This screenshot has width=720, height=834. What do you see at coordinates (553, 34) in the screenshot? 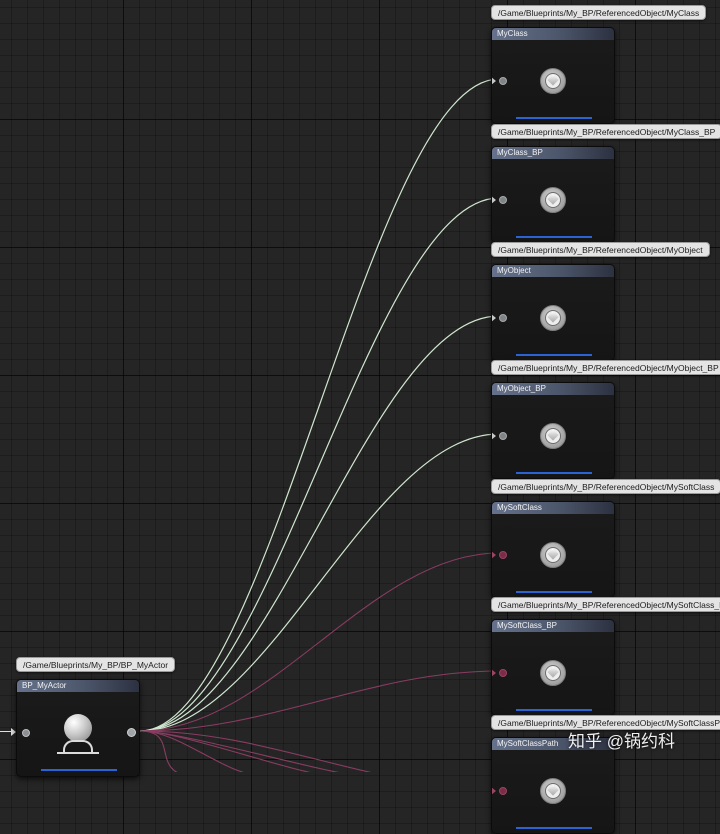
I see `node-title: MyClass` at bounding box center [553, 34].